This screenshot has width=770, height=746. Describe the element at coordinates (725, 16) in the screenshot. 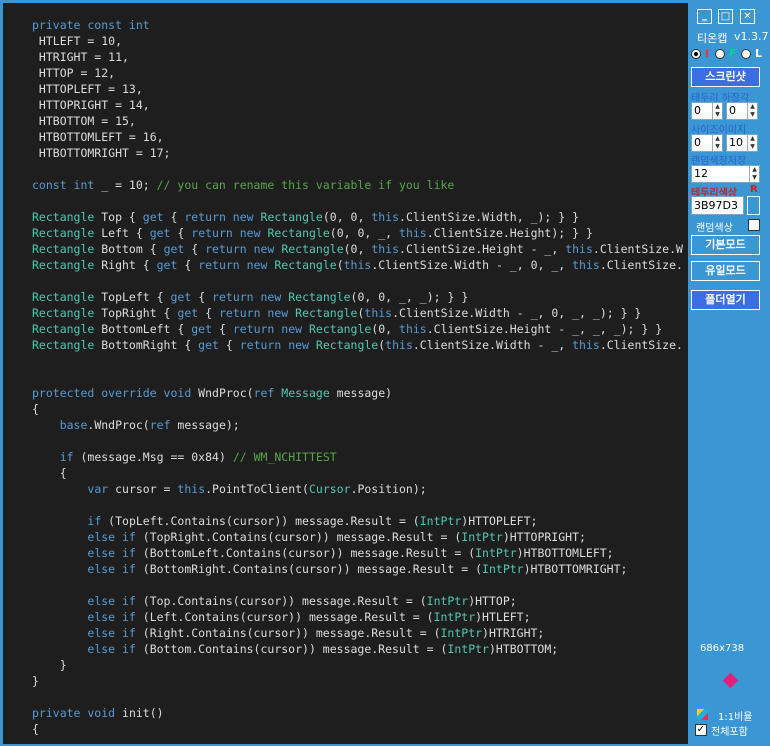

I see `maximize-icon: □` at that location.